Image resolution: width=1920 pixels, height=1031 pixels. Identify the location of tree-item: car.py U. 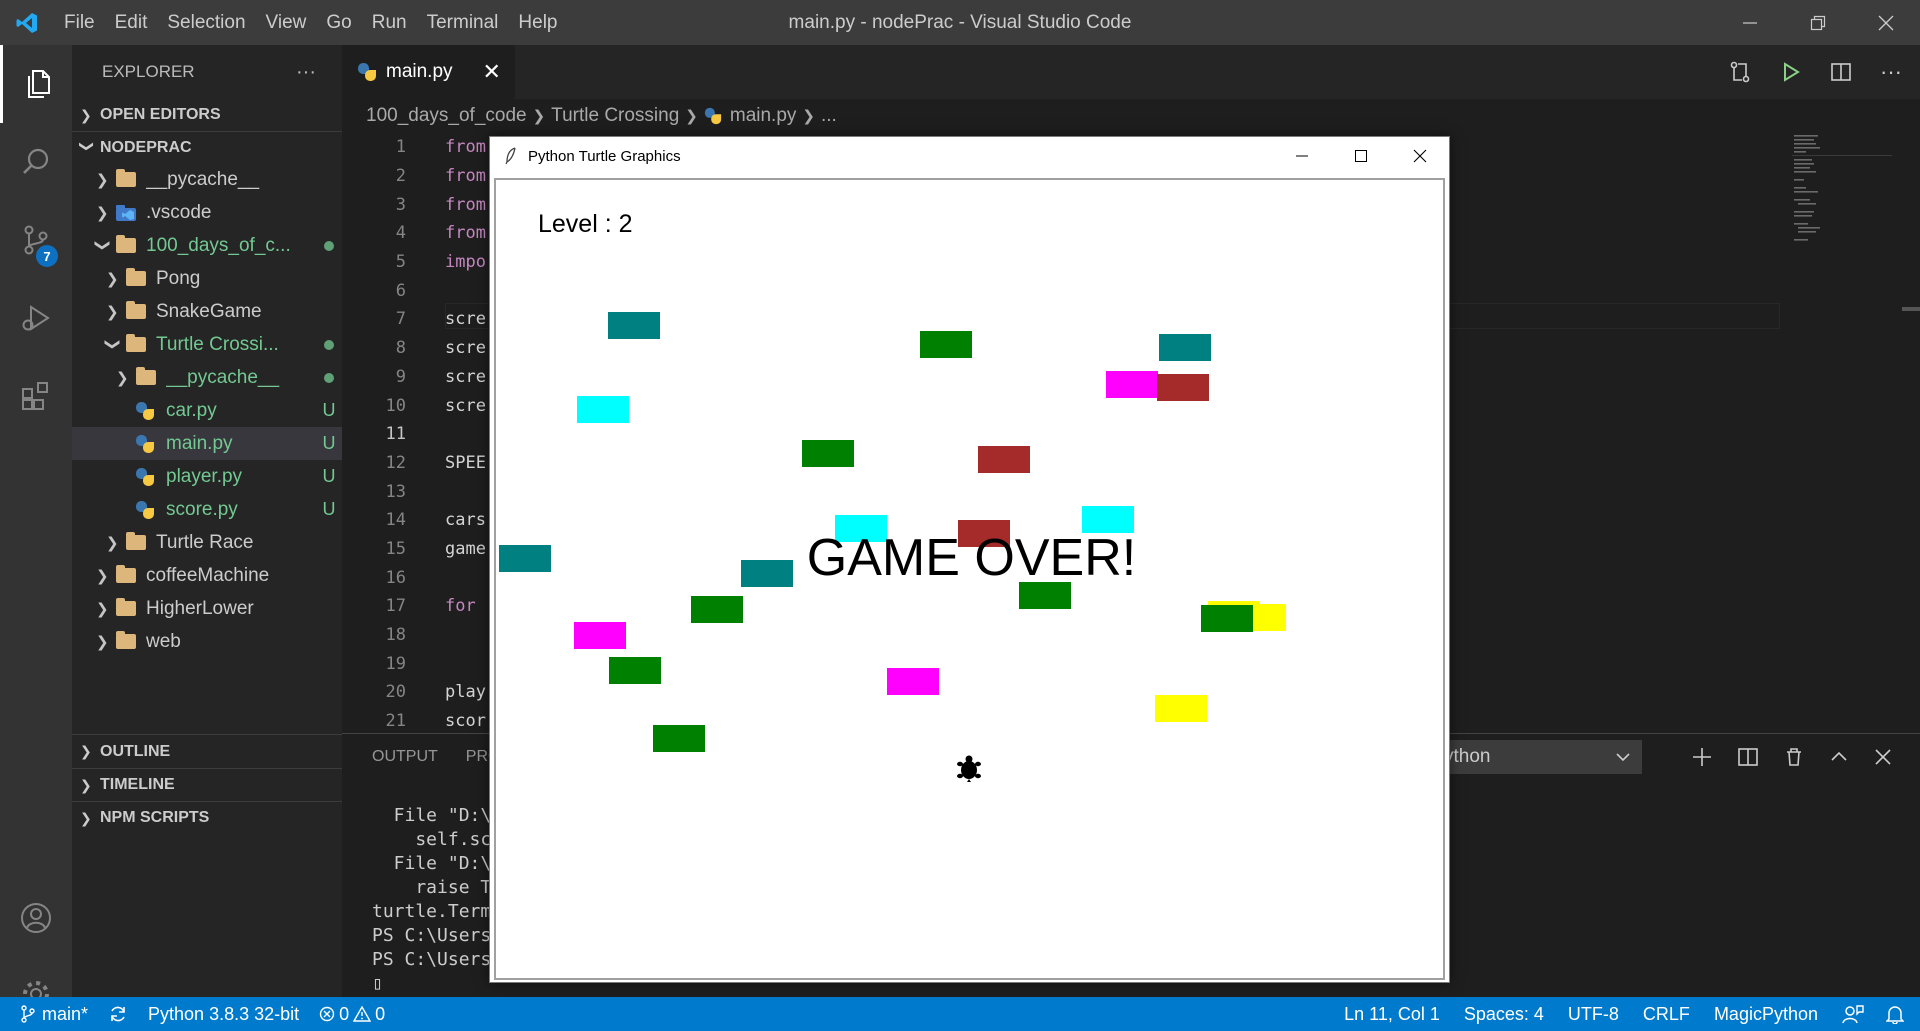
(207, 410).